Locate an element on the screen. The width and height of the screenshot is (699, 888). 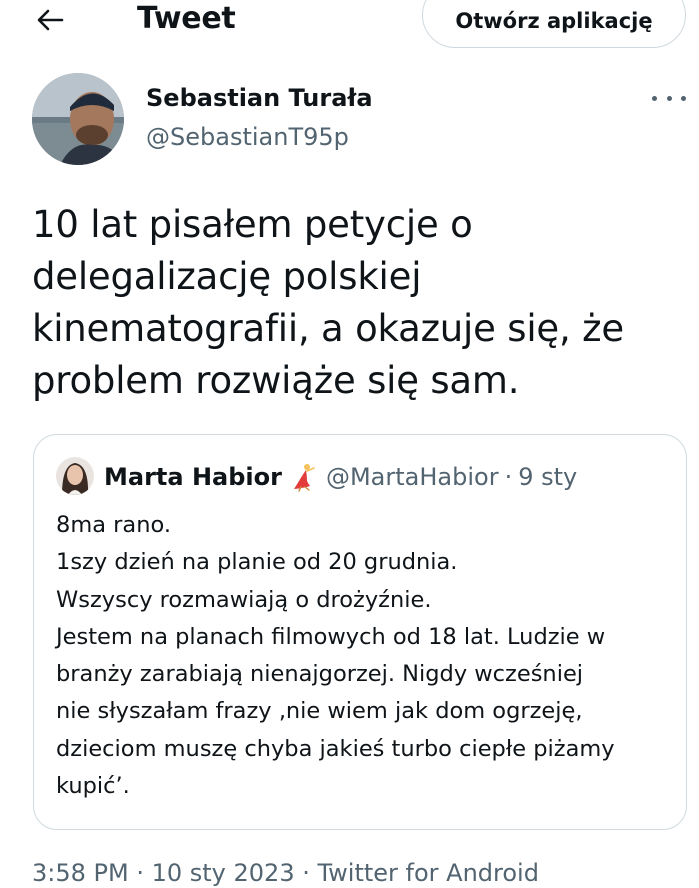
page-title: Tweet is located at coordinates (186, 18).